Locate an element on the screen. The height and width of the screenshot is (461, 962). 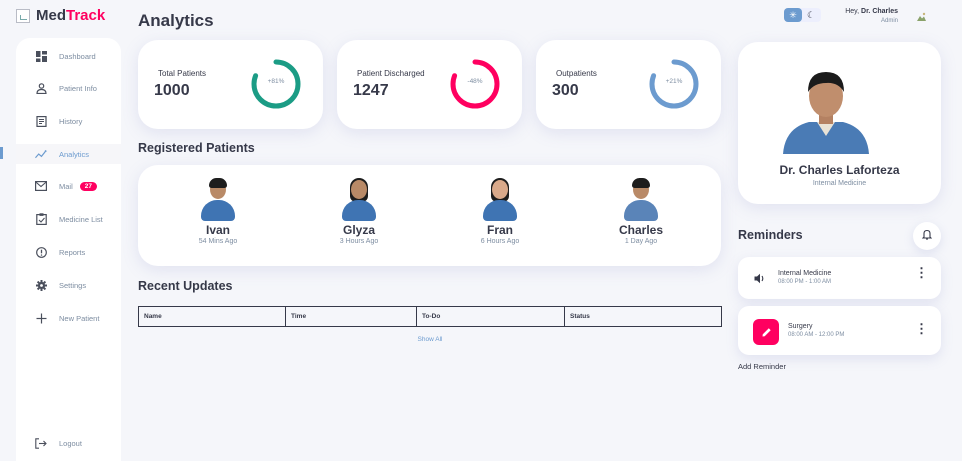
stat-label: Patient Discharged is located at coordinates (391, 73).